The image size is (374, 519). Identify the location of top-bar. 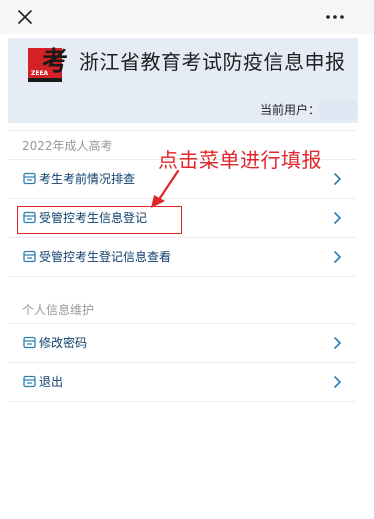
(187, 17).